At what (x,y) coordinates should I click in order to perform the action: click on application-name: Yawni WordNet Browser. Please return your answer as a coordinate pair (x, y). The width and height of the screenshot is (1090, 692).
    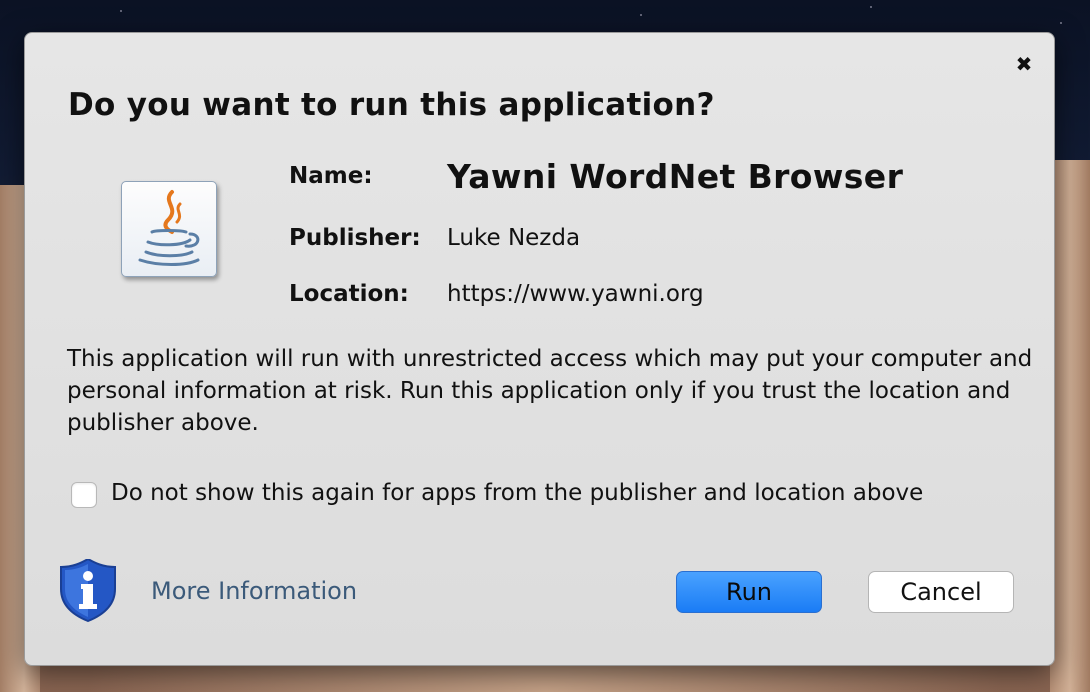
    Looking at the image, I should click on (675, 176).